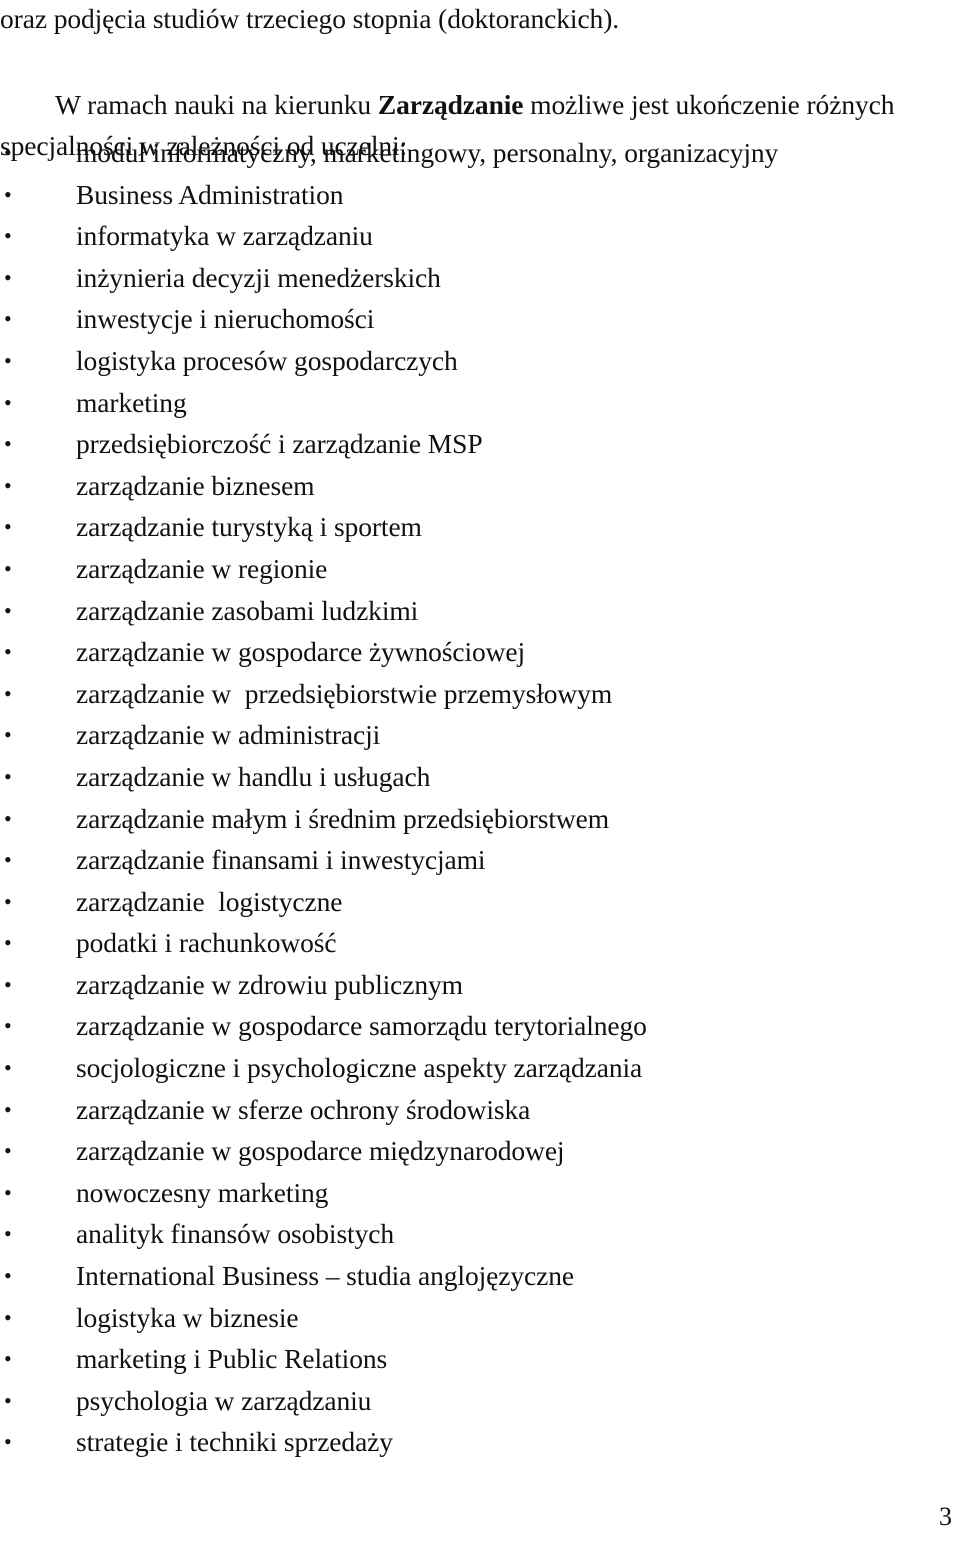  Describe the element at coordinates (202, 1192) in the screenshot. I see `list-item-label: nowoczesny marketing` at that location.